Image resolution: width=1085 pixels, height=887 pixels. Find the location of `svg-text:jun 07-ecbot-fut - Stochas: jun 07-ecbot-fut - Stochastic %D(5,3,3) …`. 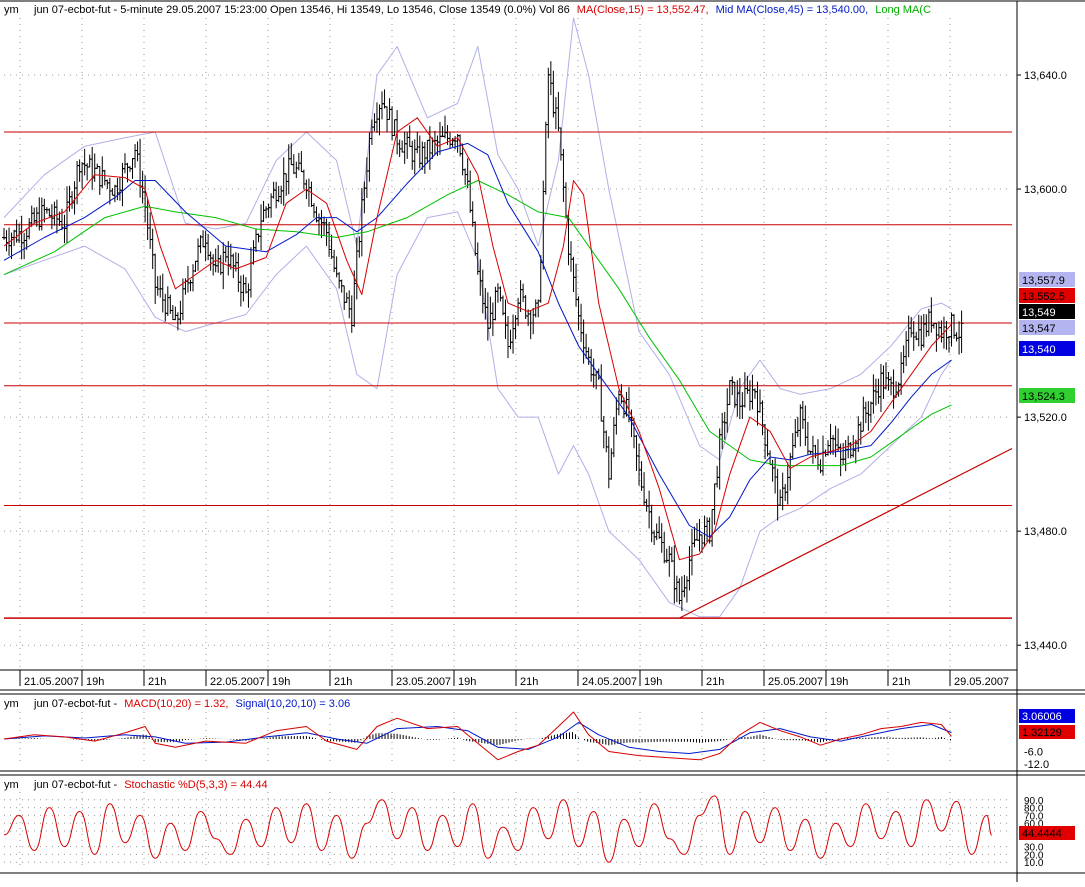

svg-text:jun 07-ecbot-fut - Stochas: jun 07-ecbot-fut - Stochastic %D(5,3,3) … is located at coordinates (150, 785).